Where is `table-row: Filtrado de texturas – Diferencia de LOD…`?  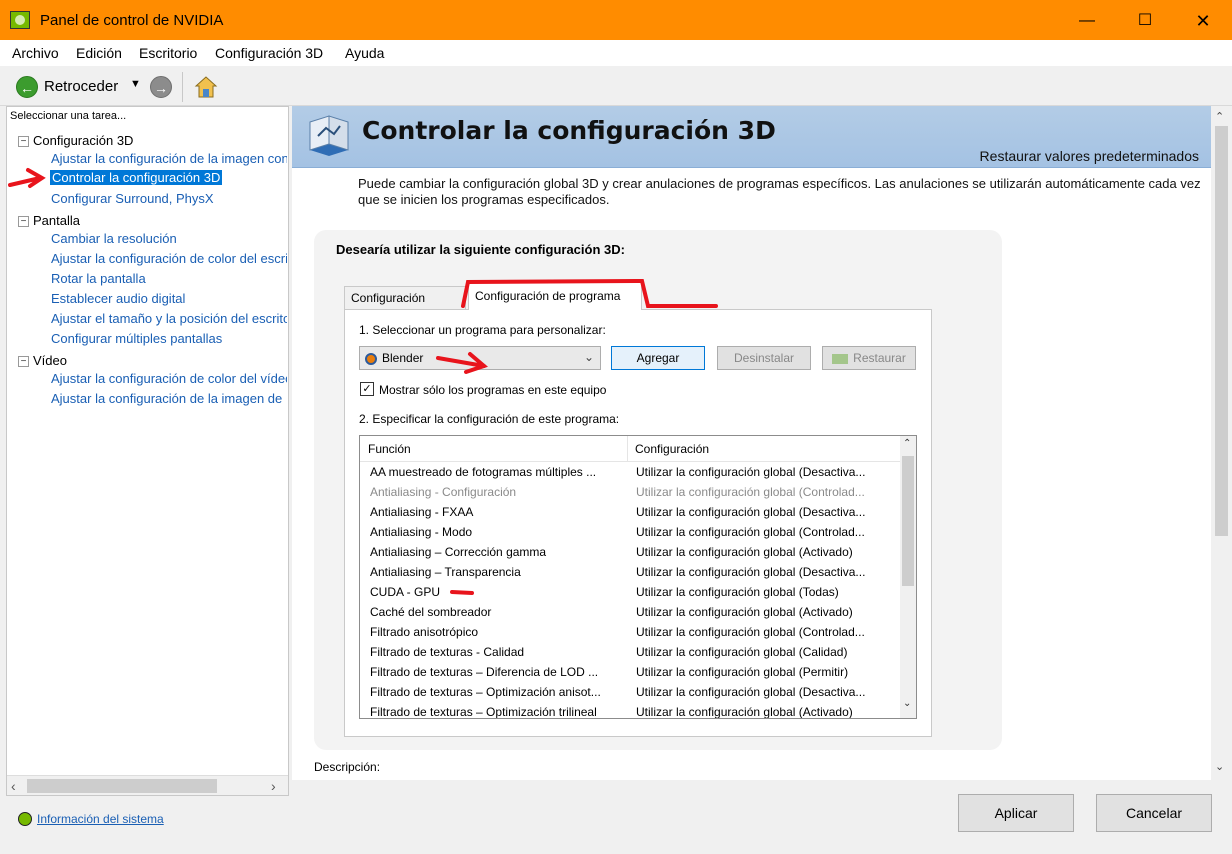
table-row: Filtrado de texturas – Diferencia de LOD… is located at coordinates (630, 672).